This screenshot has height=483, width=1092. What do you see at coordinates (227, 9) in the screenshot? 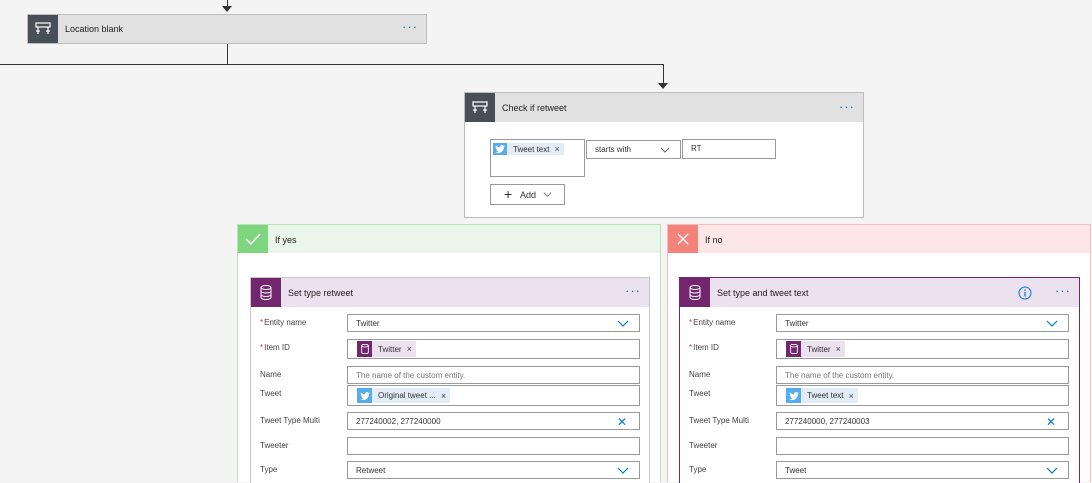
I see `connector-top-arrow` at bounding box center [227, 9].